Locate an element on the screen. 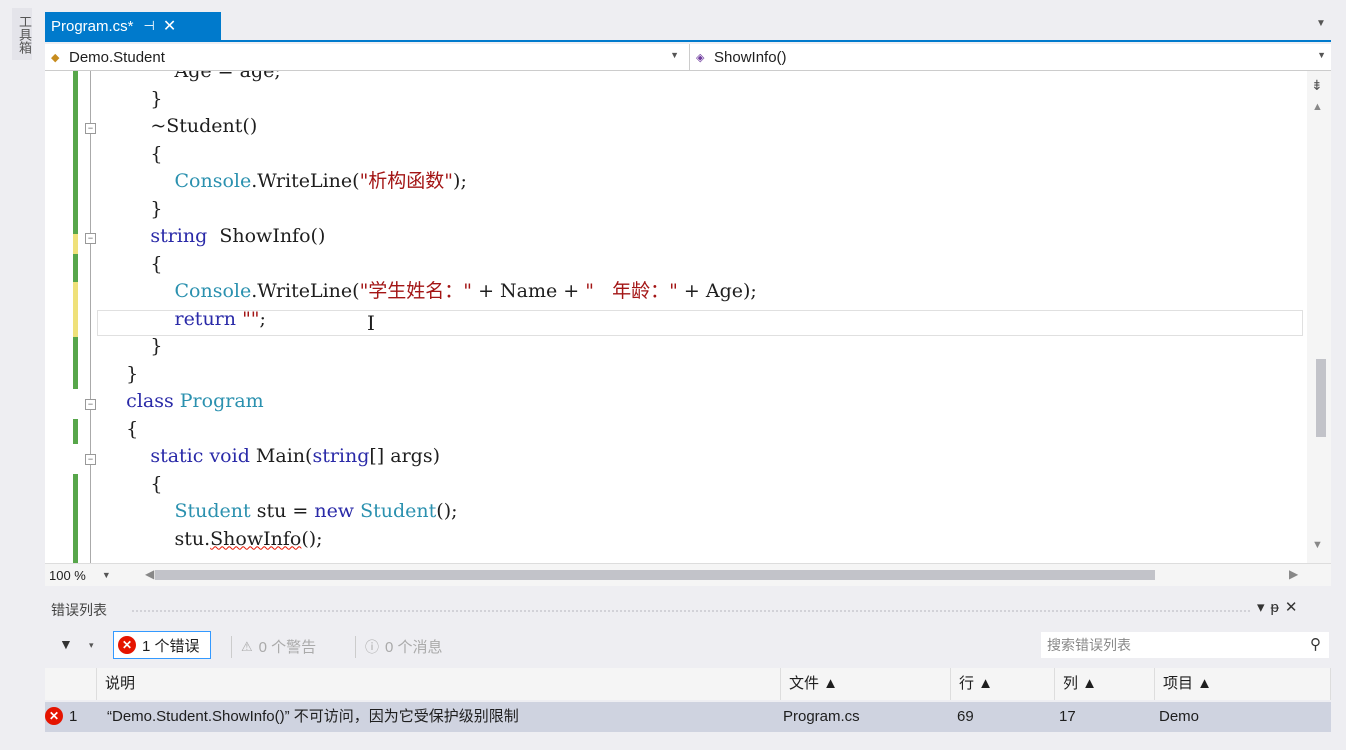 The image size is (1346, 750). class-icon: ◆ is located at coordinates (55, 57).